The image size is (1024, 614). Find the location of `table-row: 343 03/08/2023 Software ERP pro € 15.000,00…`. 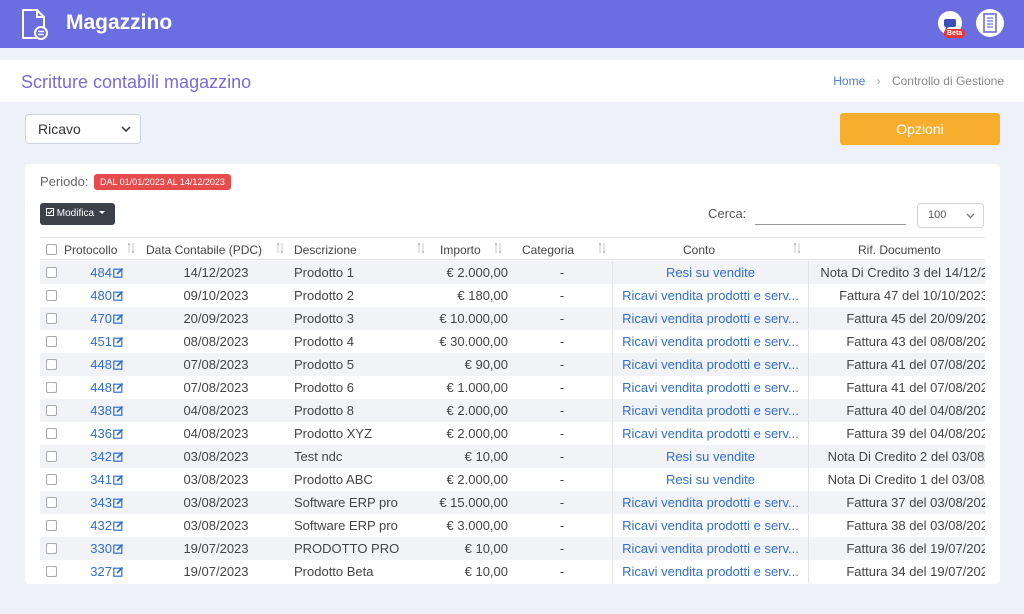

table-row: 343 03/08/2023 Software ERP pro € 15.000,00… is located at coordinates (512, 502).